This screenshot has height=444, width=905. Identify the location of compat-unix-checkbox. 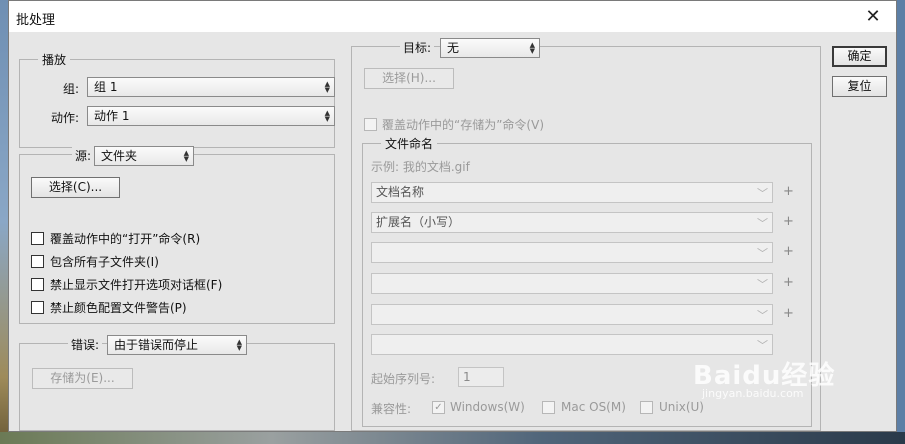
(646, 407).